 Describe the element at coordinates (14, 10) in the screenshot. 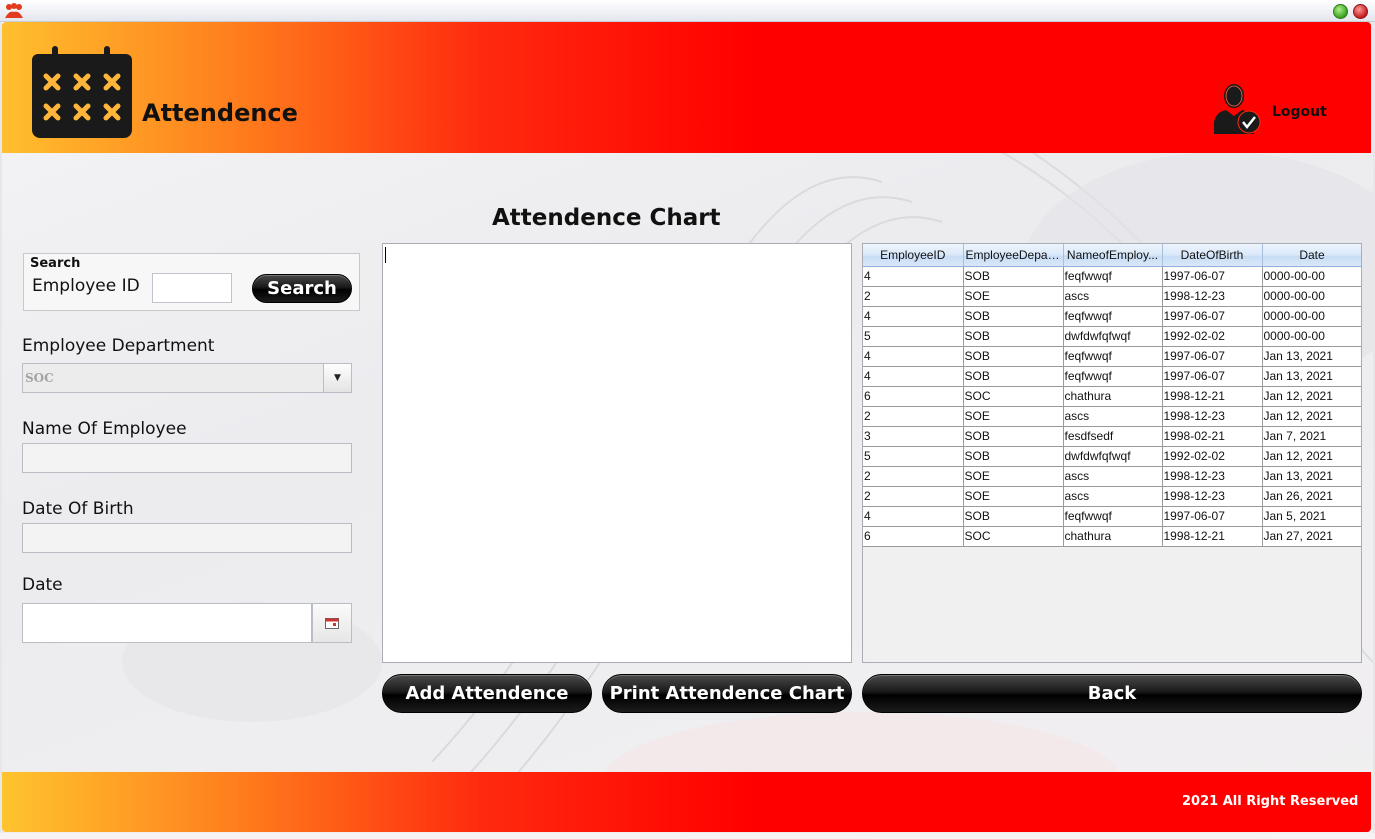

I see `app-icon` at that location.